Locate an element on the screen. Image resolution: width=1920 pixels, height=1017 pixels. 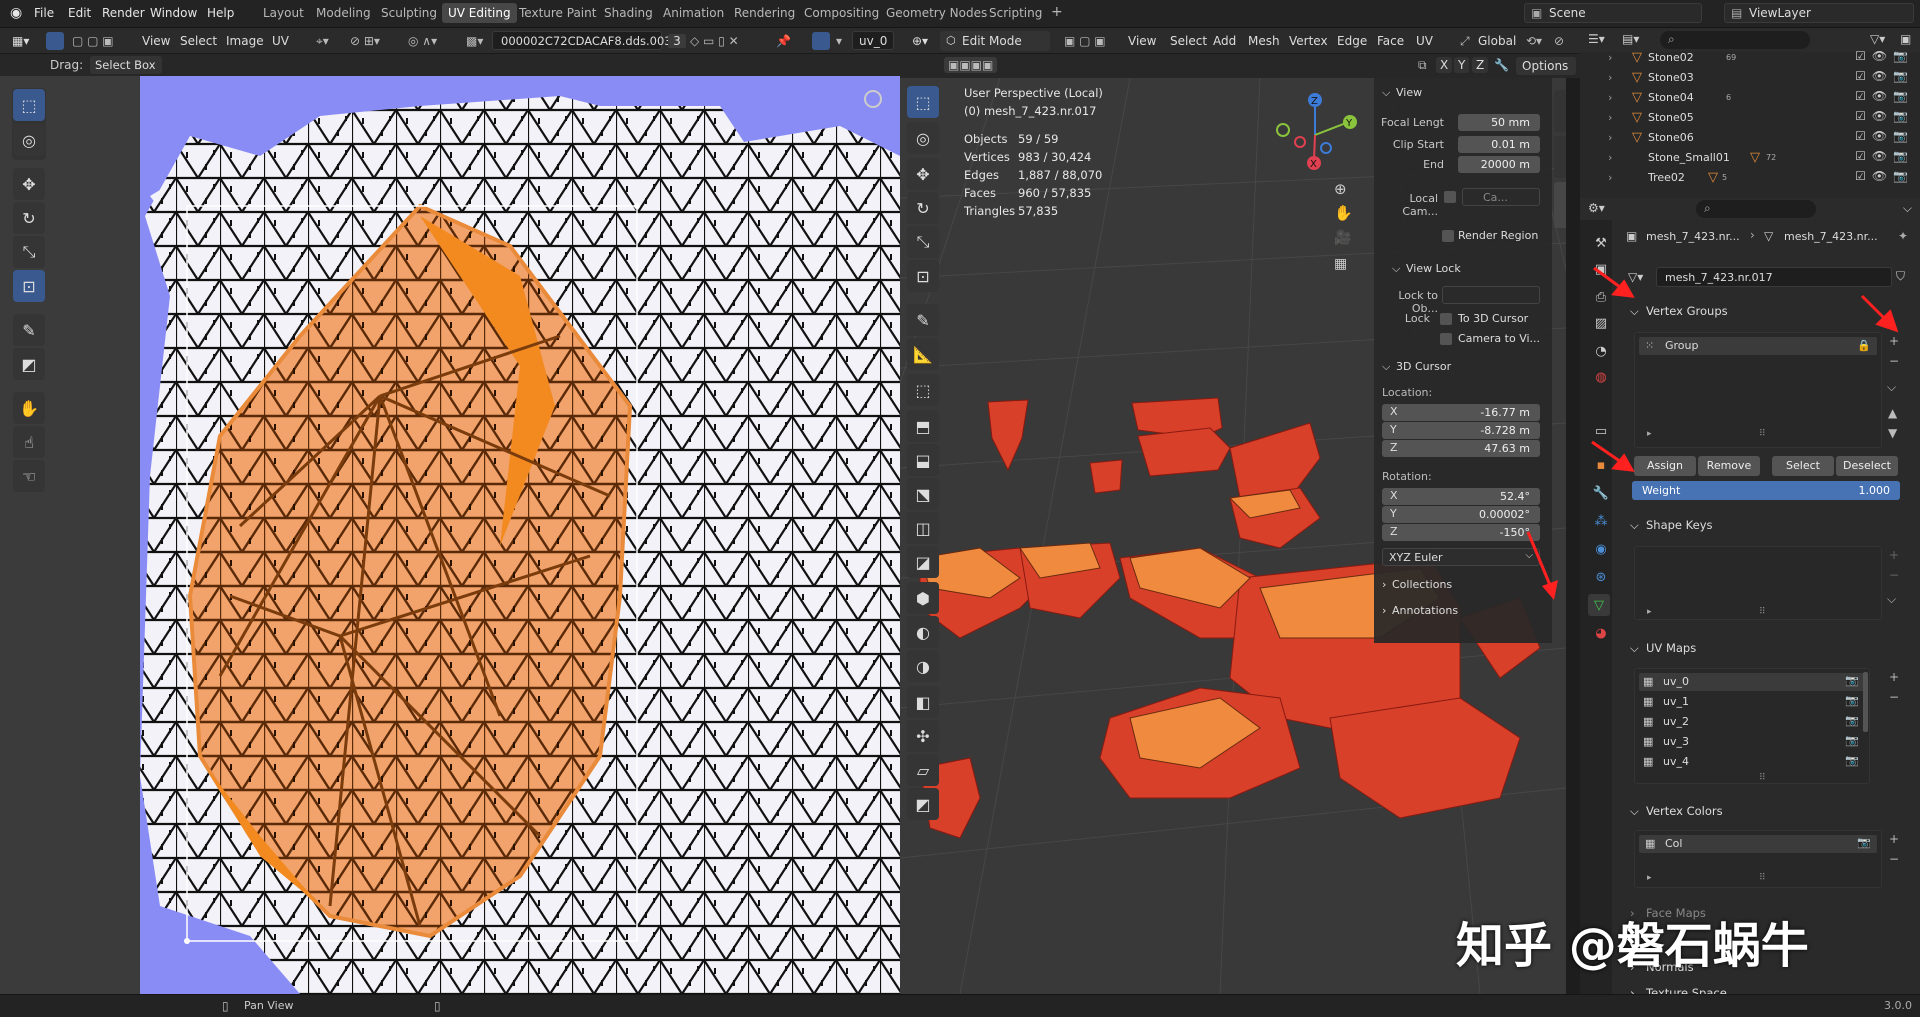
lock-icon: 🔒 is located at coordinates (1864, 345).